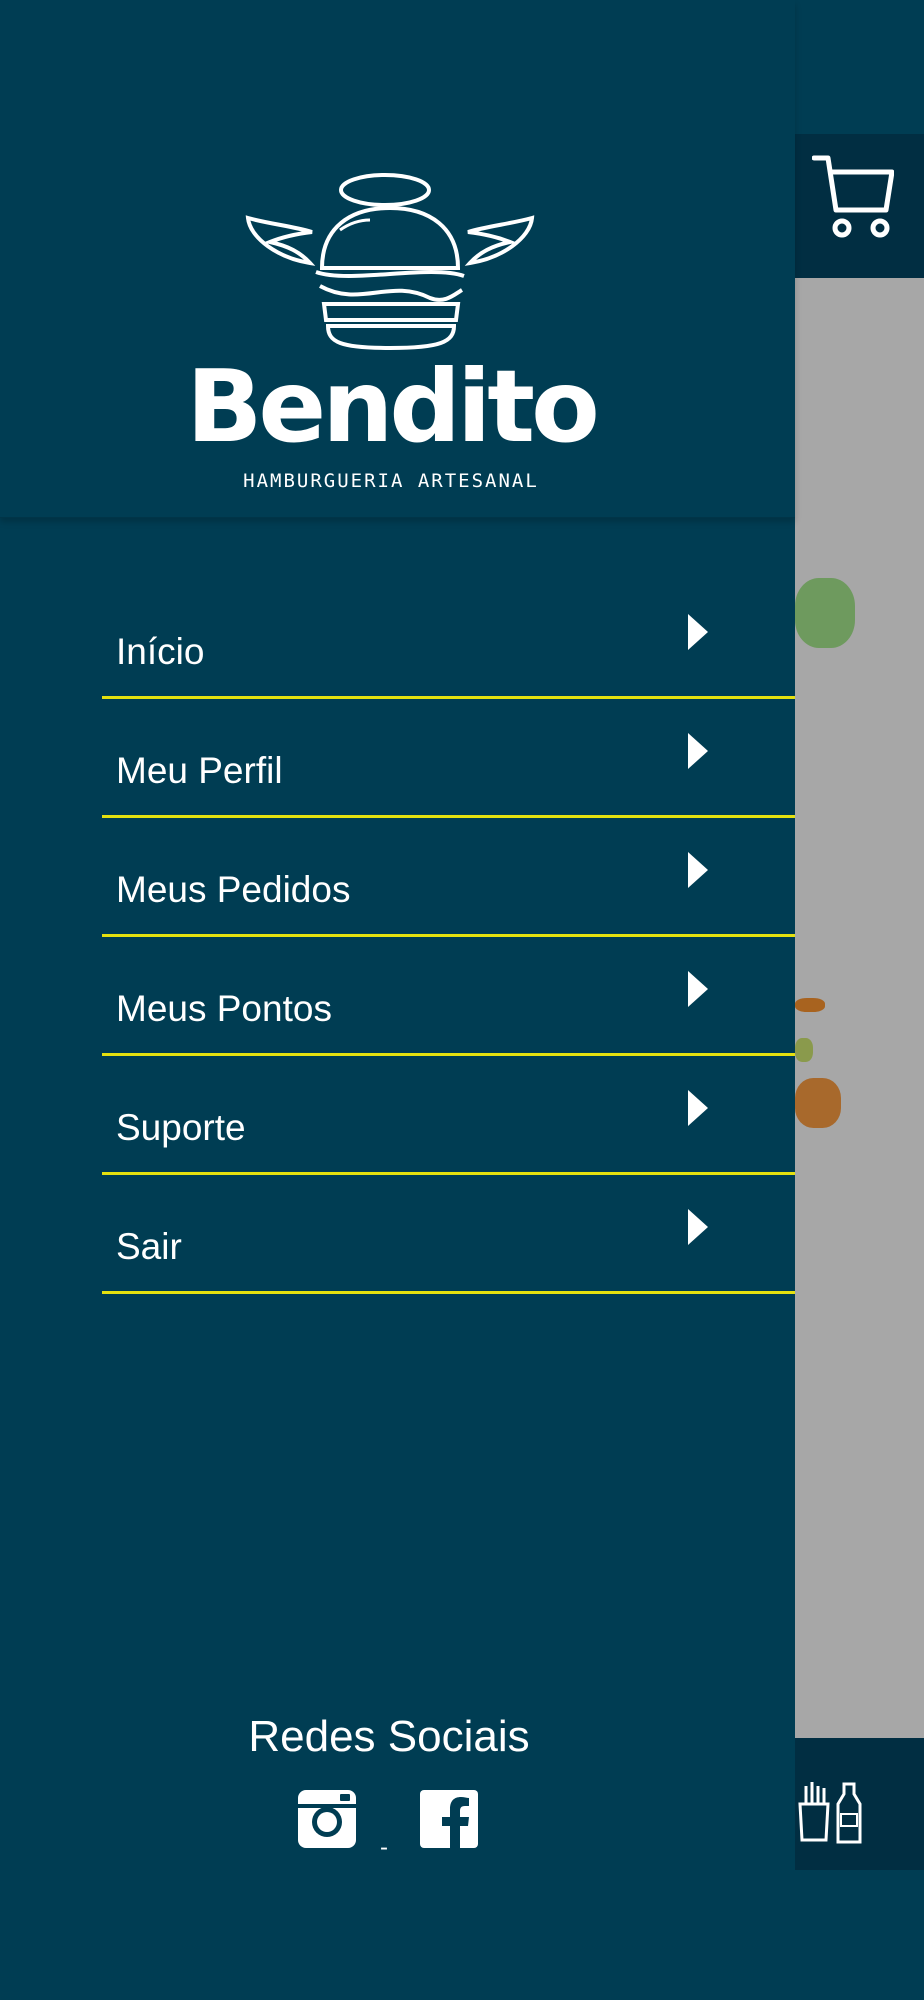  What do you see at coordinates (389, 1736) in the screenshot?
I see `social-title: Redes Sociais` at bounding box center [389, 1736].